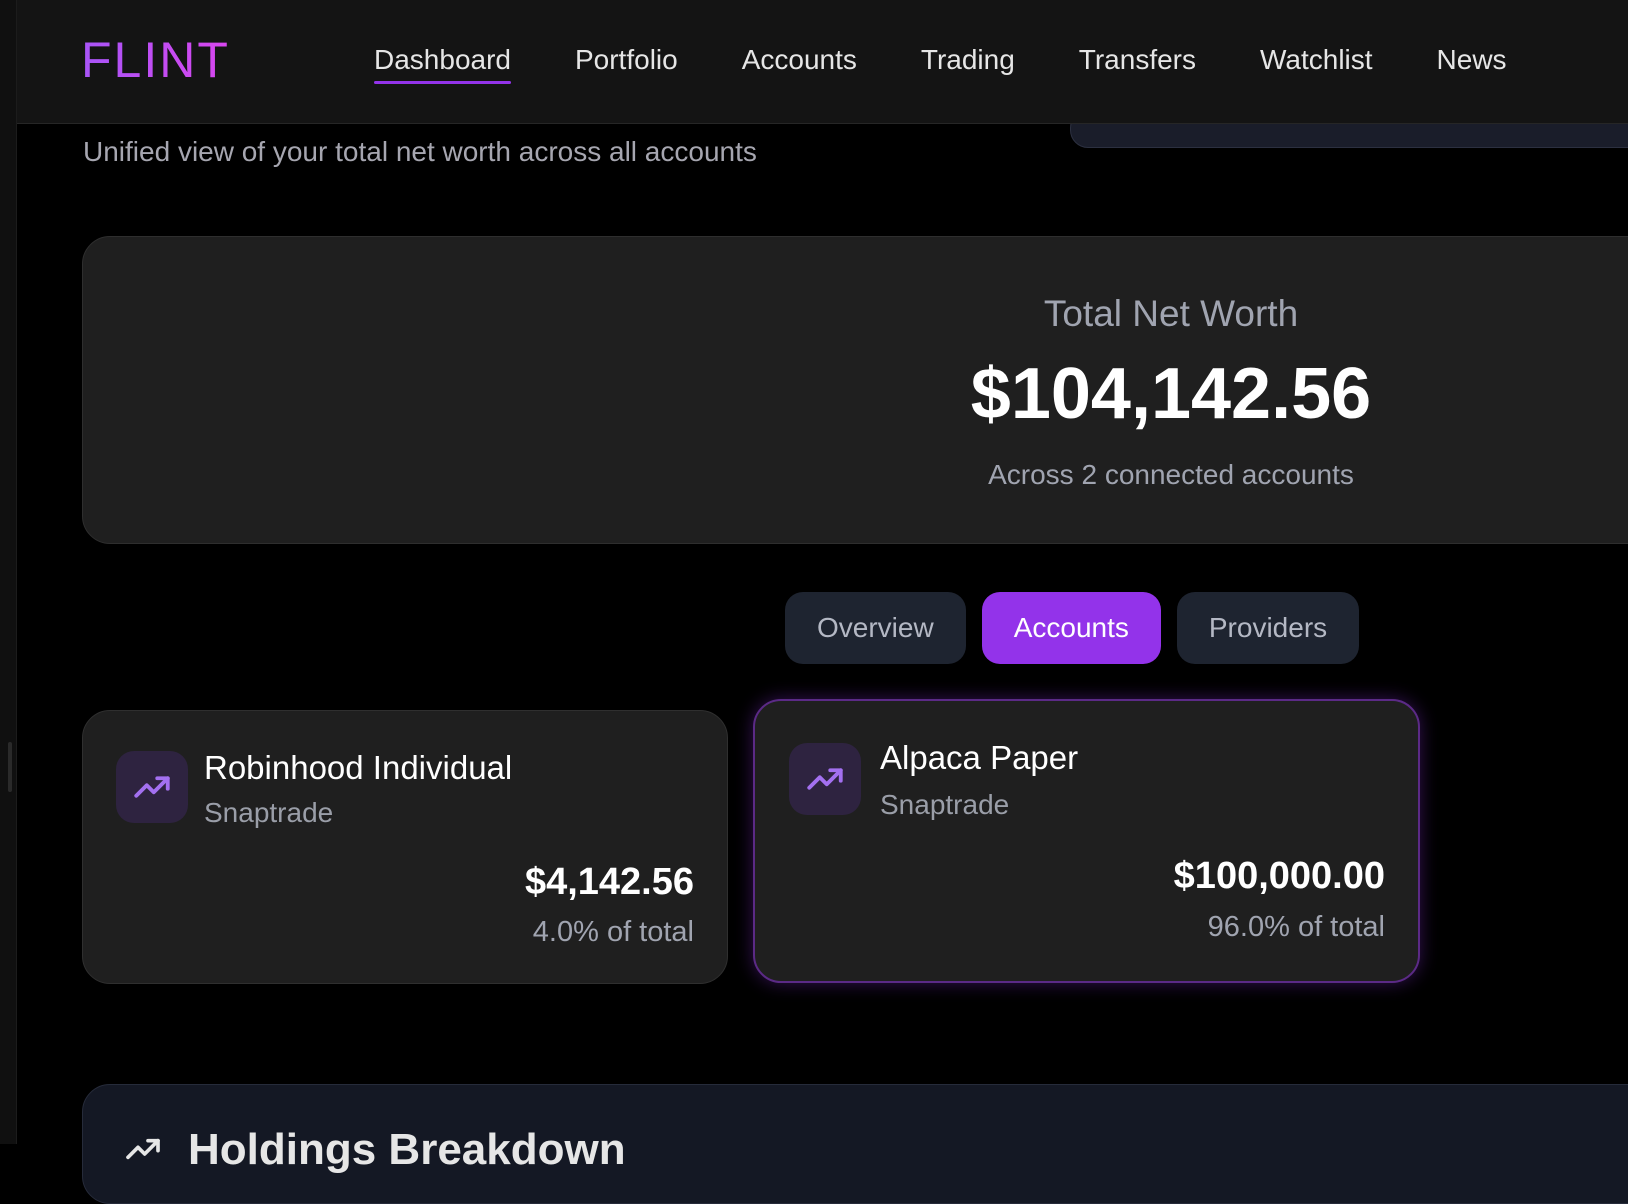 This screenshot has width=1628, height=1204. What do you see at coordinates (358, 767) in the screenshot?
I see `account-name: Robinhood Individual` at bounding box center [358, 767].